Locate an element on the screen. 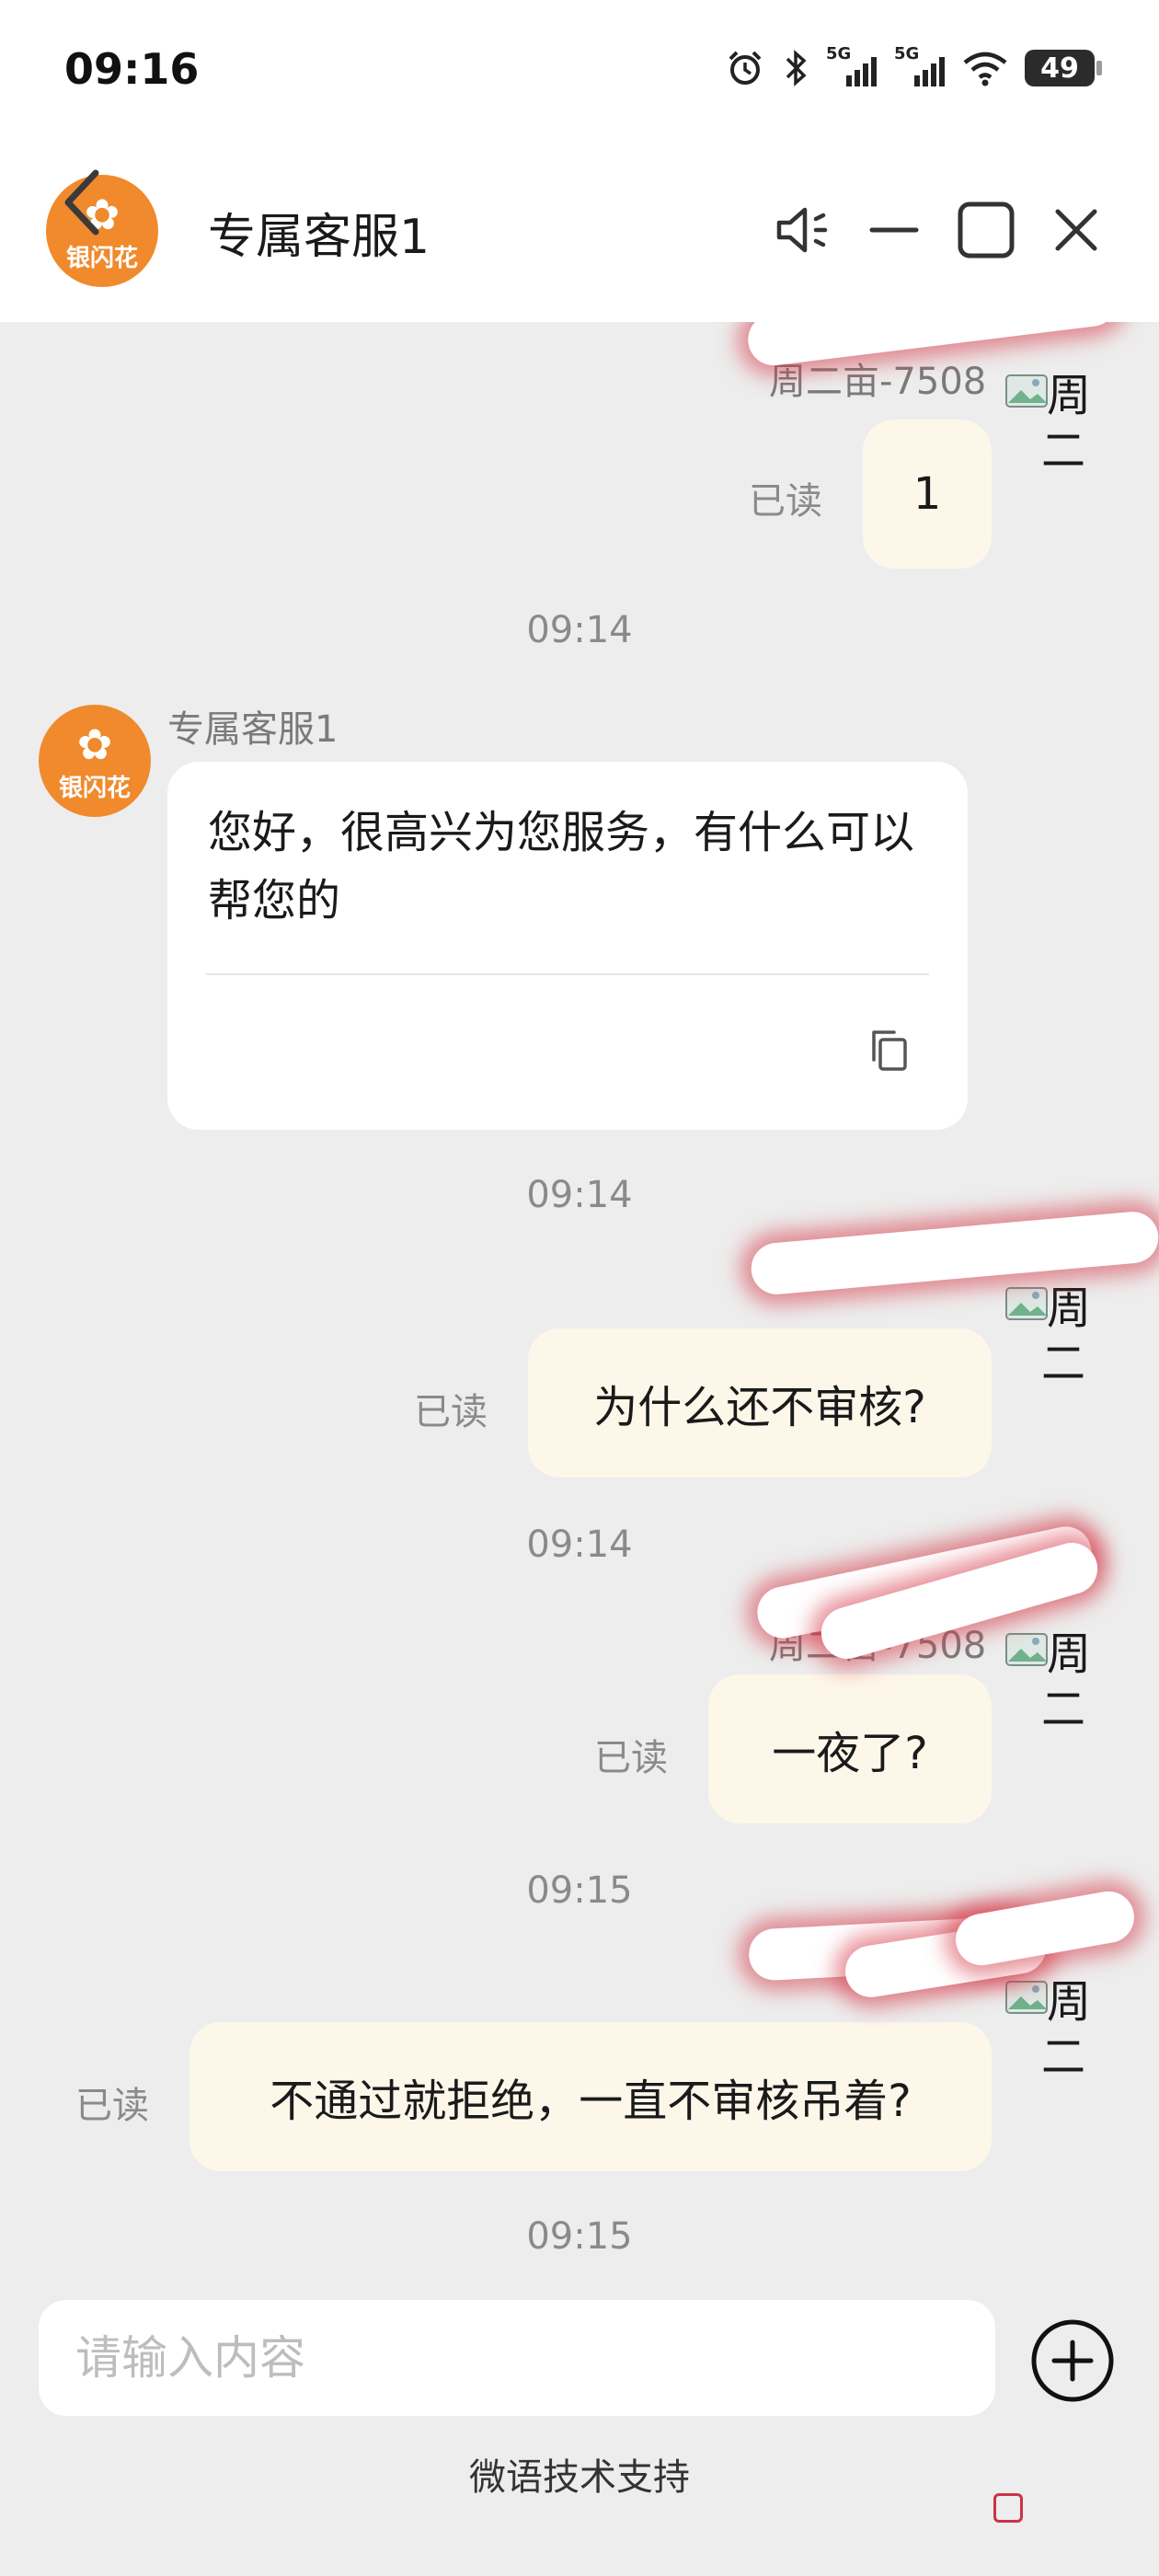 The image size is (1159, 2576). message-bubble-outgoing: 为什么还不审核? is located at coordinates (760, 1403).